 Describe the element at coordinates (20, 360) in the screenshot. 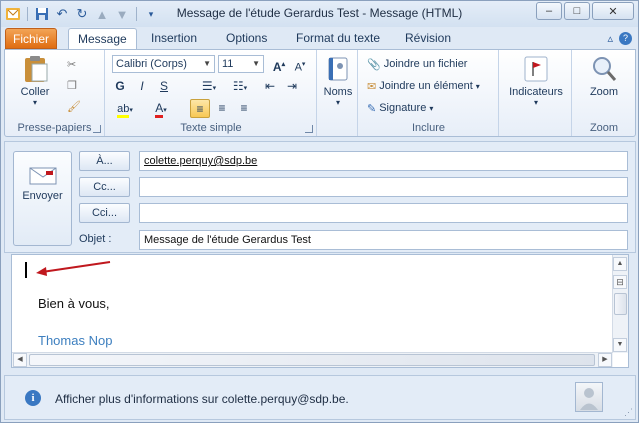

I see `scroll-left-button: ◀` at that location.